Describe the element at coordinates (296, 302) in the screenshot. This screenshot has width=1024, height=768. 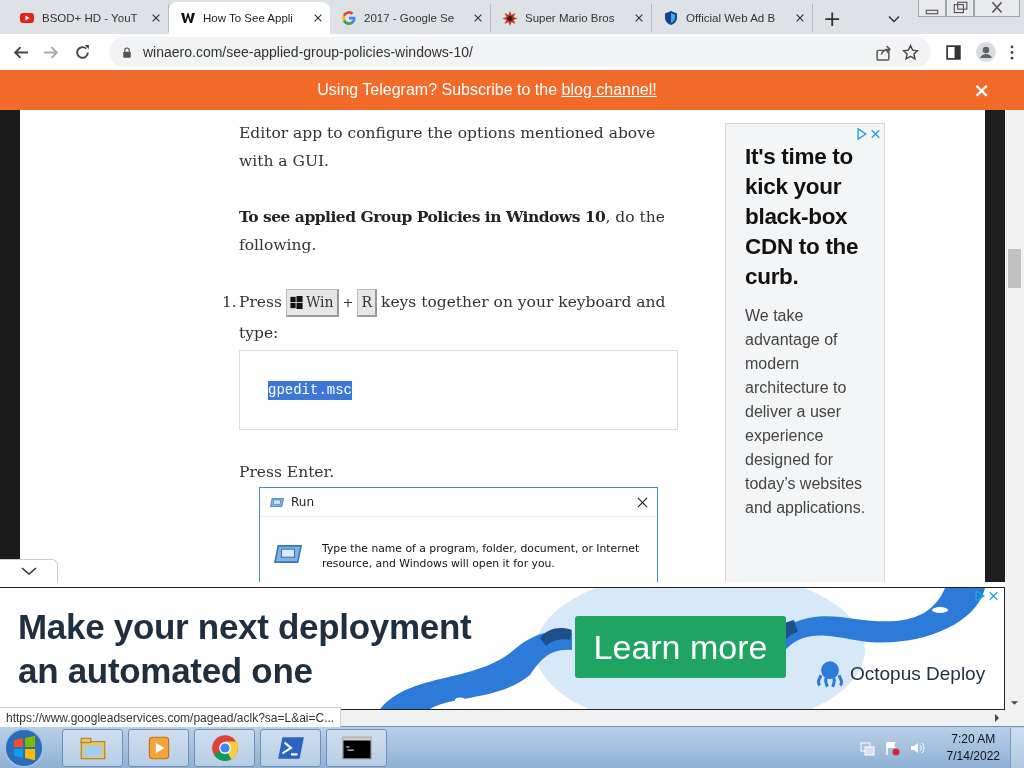
I see `windows-logo-icon` at that location.